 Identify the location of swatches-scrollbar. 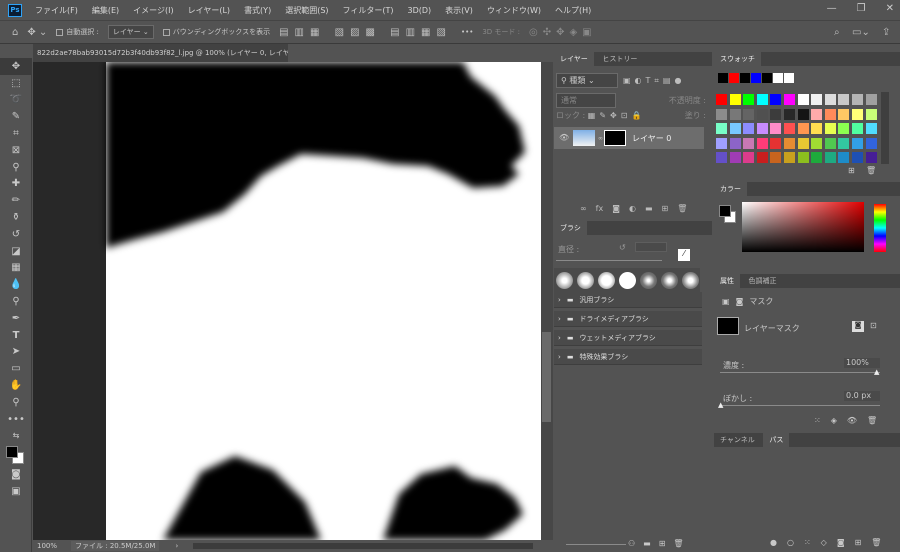
(885, 128).